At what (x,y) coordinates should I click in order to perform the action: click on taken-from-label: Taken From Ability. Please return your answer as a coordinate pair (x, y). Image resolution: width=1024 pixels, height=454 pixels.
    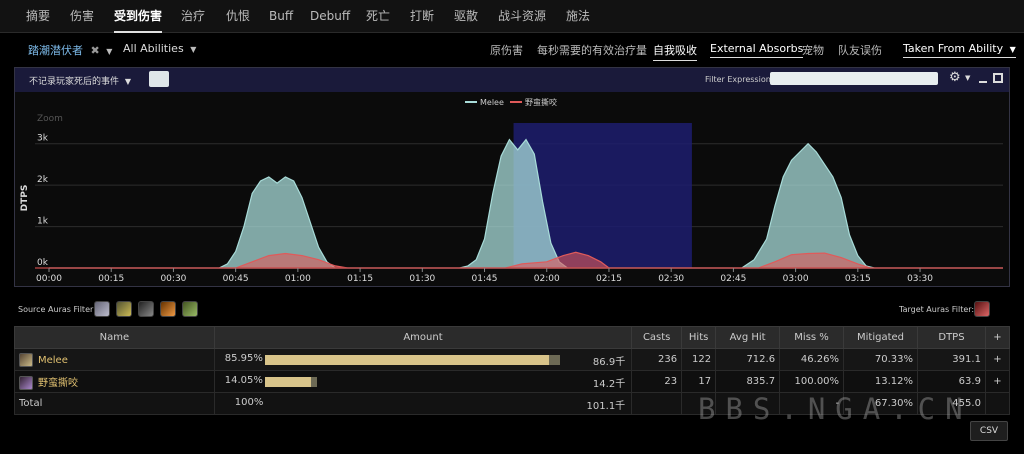
    Looking at the image, I should click on (953, 48).